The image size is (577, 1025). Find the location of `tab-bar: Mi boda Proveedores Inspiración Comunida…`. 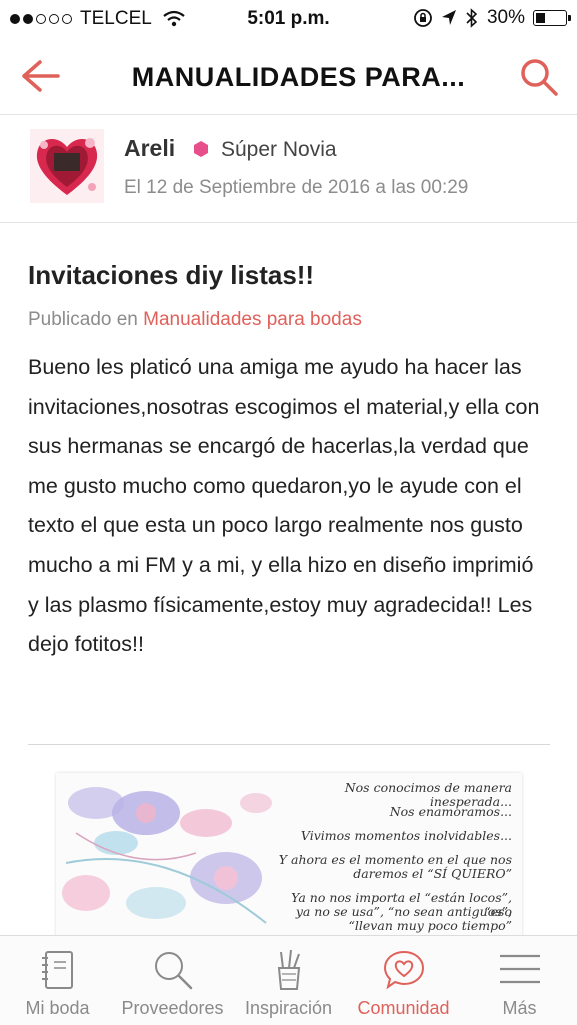

tab-bar: Mi boda Proveedores Inspiración Comunida… is located at coordinates (288, 980).